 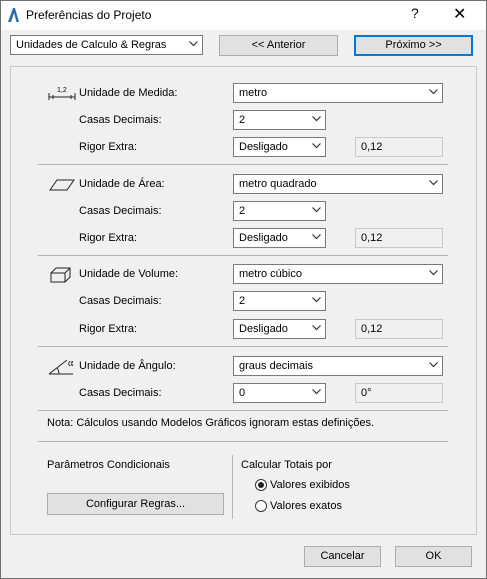 I want to click on area-sample-value: 0,12, so click(x=372, y=238).